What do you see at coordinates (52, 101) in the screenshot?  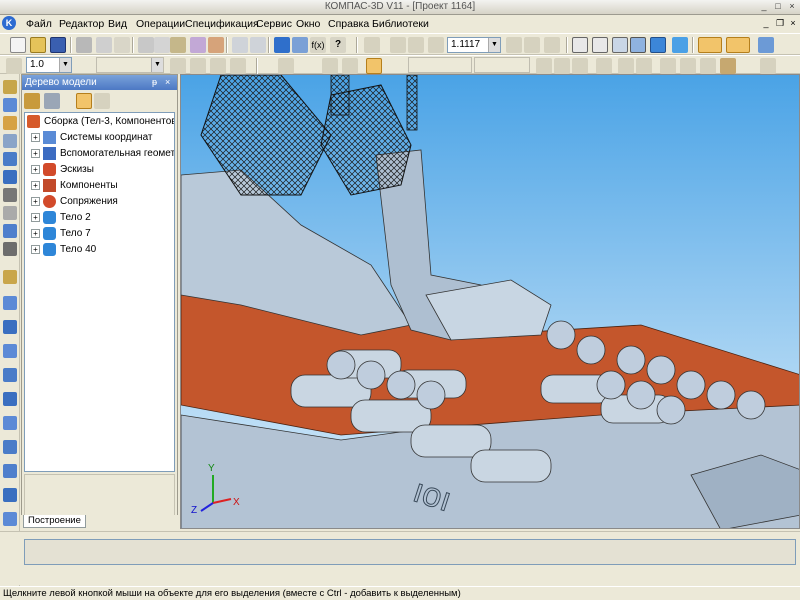 I see `tree-structure-icon` at bounding box center [52, 101].